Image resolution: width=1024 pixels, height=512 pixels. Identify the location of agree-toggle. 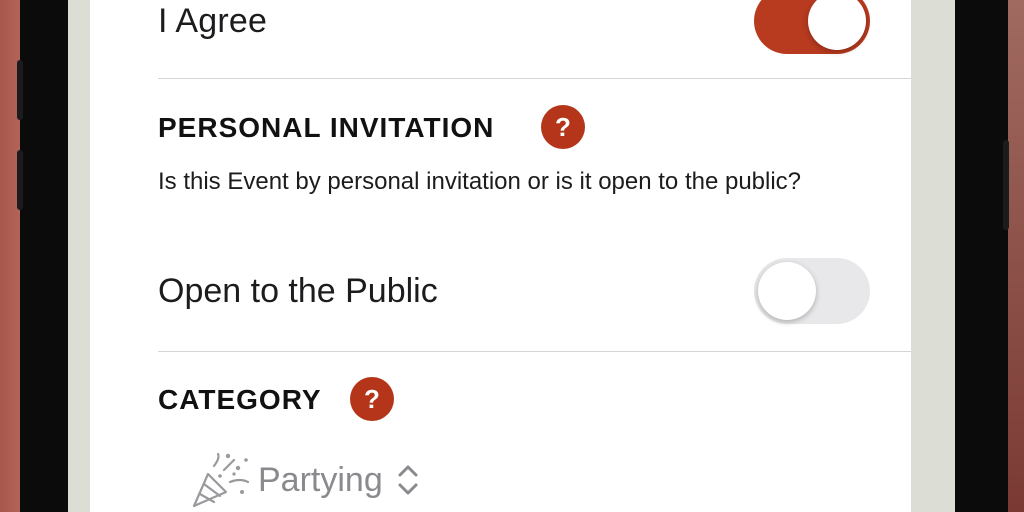
(812, 27).